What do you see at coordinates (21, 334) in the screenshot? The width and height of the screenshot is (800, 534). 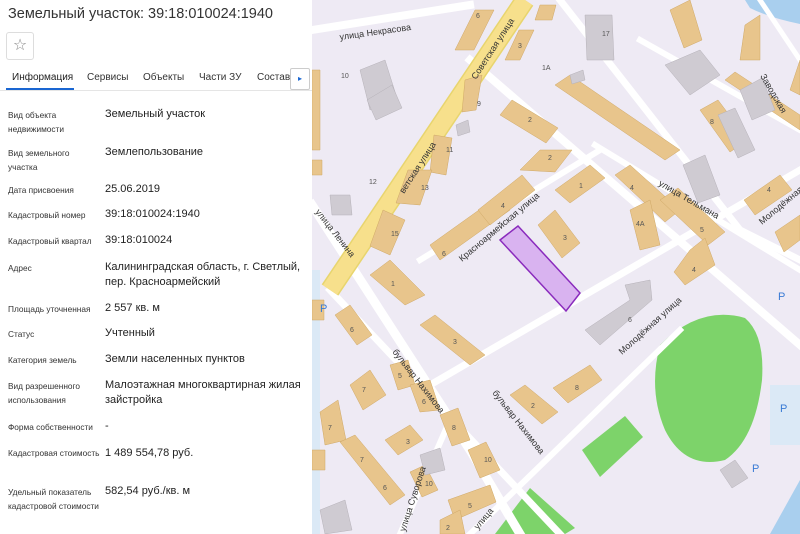 I see `field-label-status: Статус` at bounding box center [21, 334].